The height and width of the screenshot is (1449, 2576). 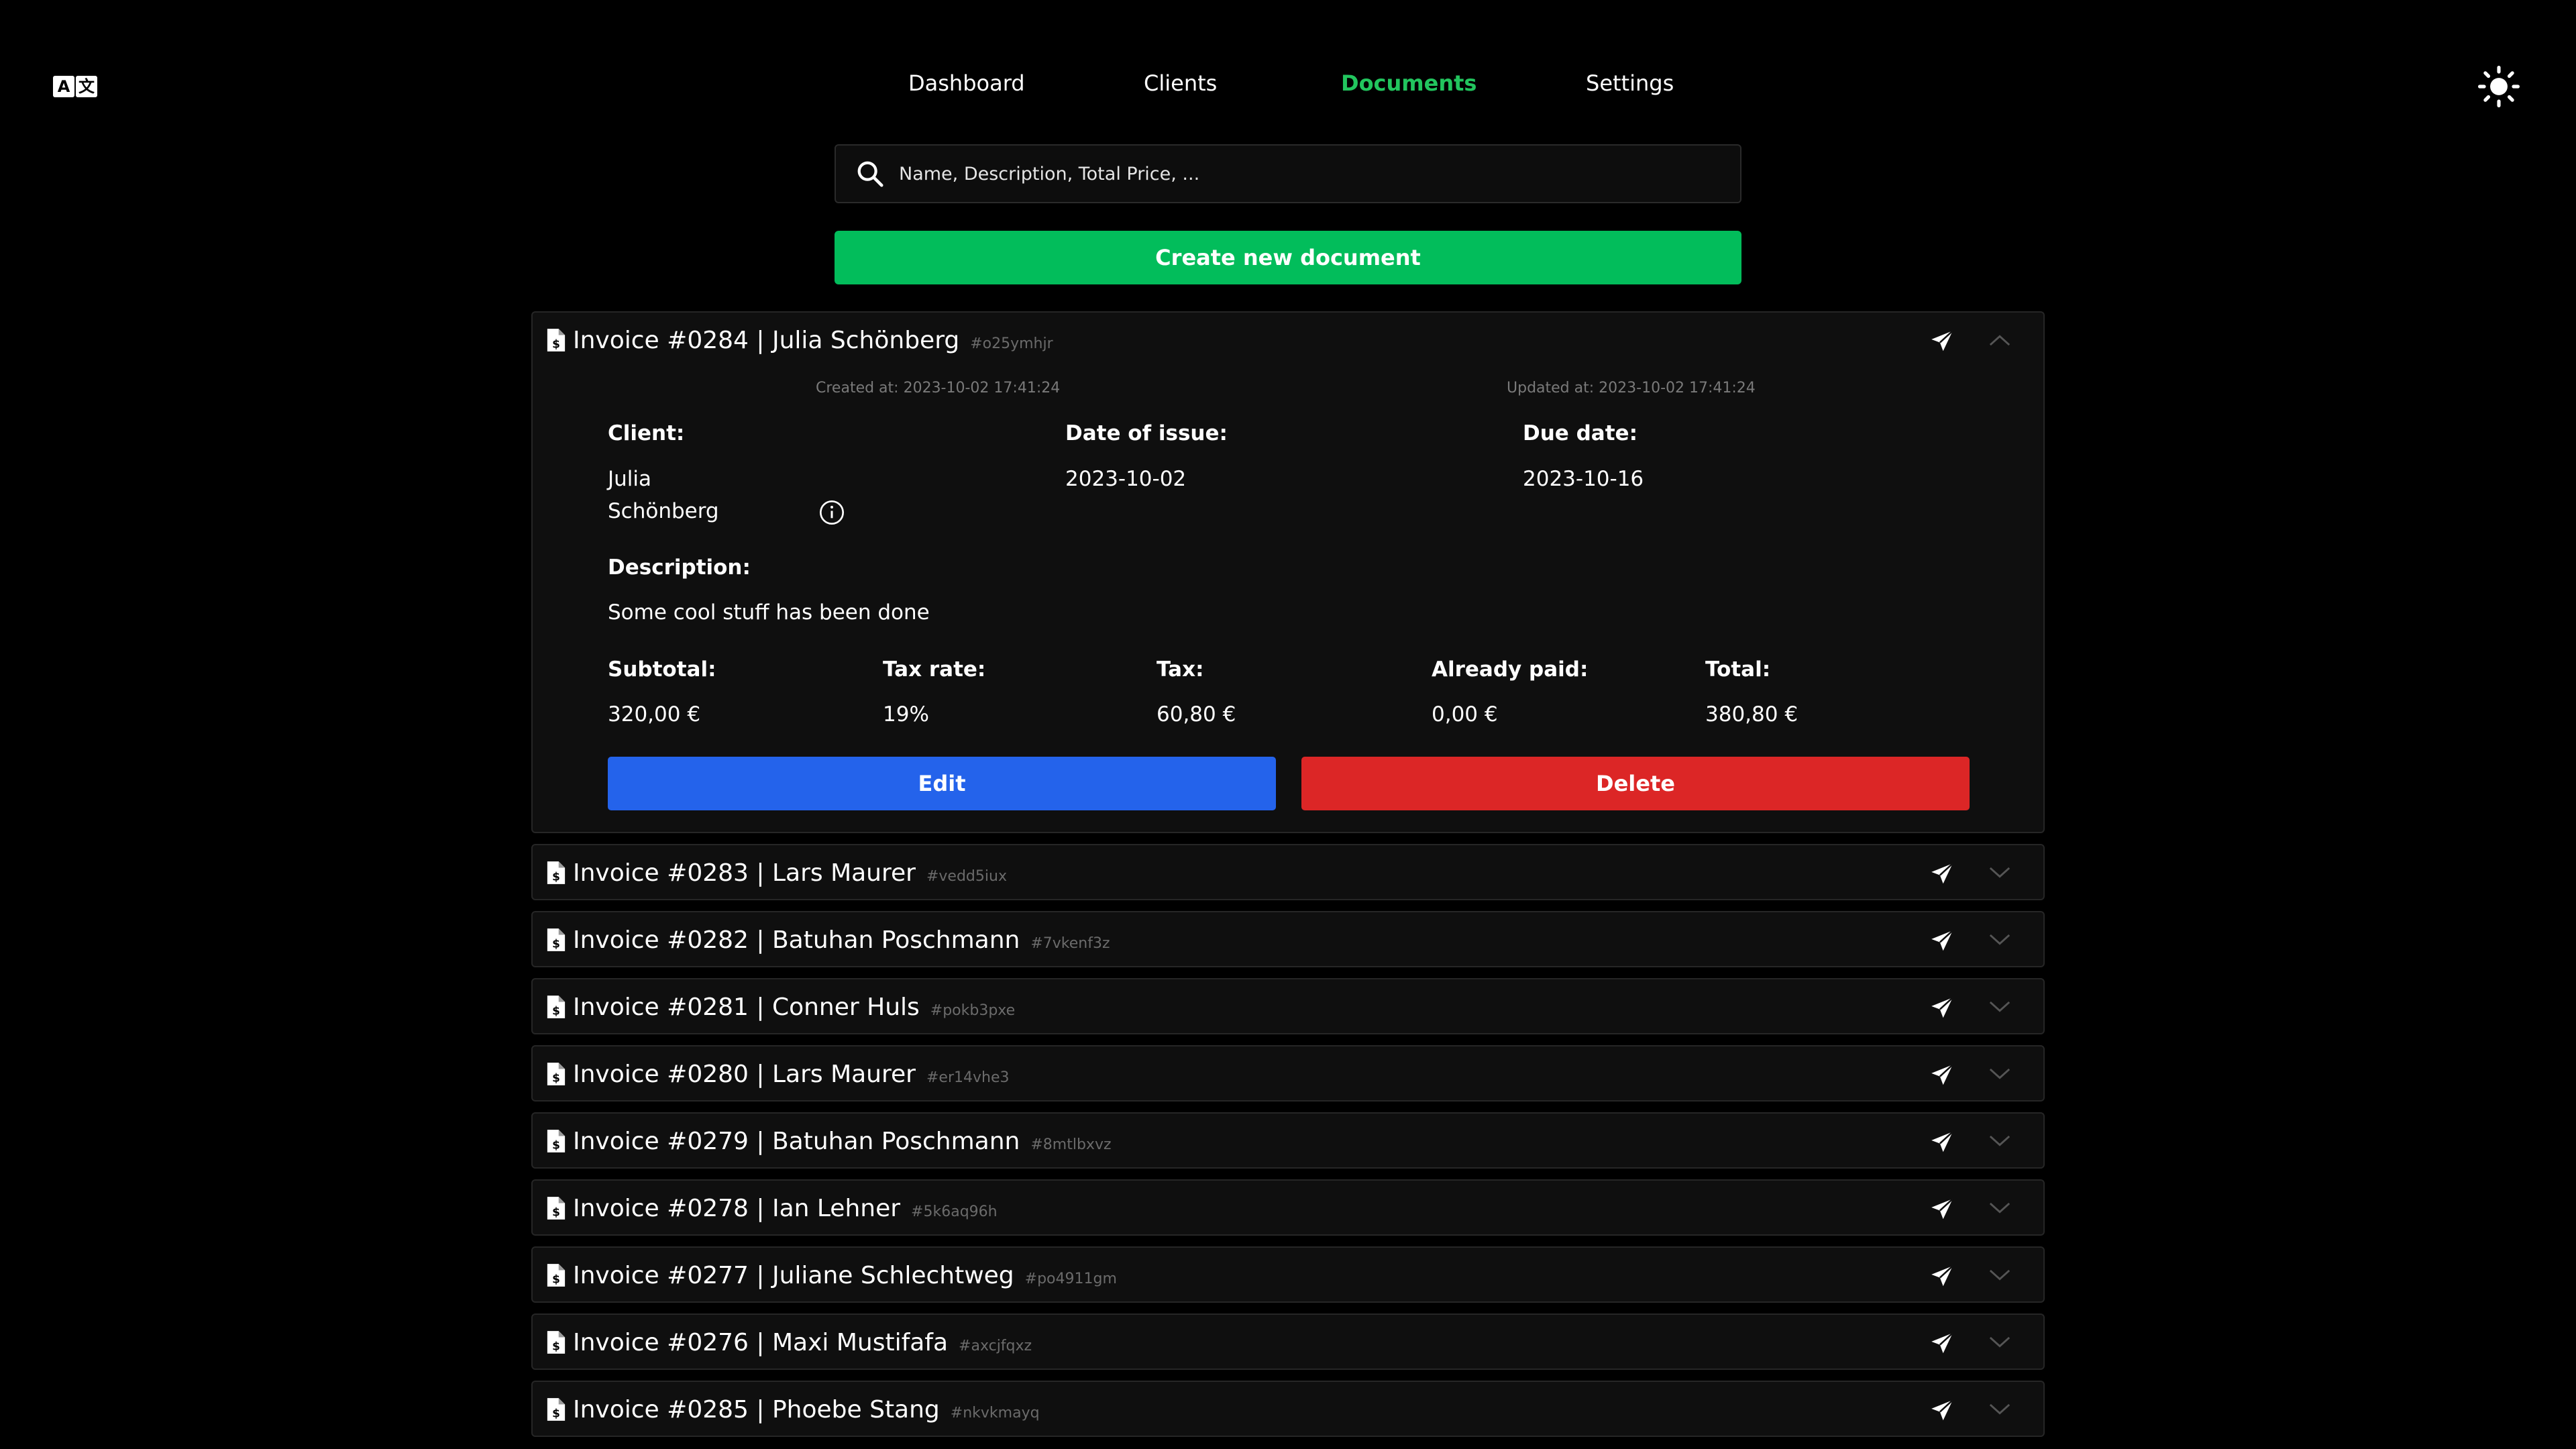 What do you see at coordinates (938, 388) in the screenshot?
I see `created-at: Created at: 2023-10-02 17:41:24` at bounding box center [938, 388].